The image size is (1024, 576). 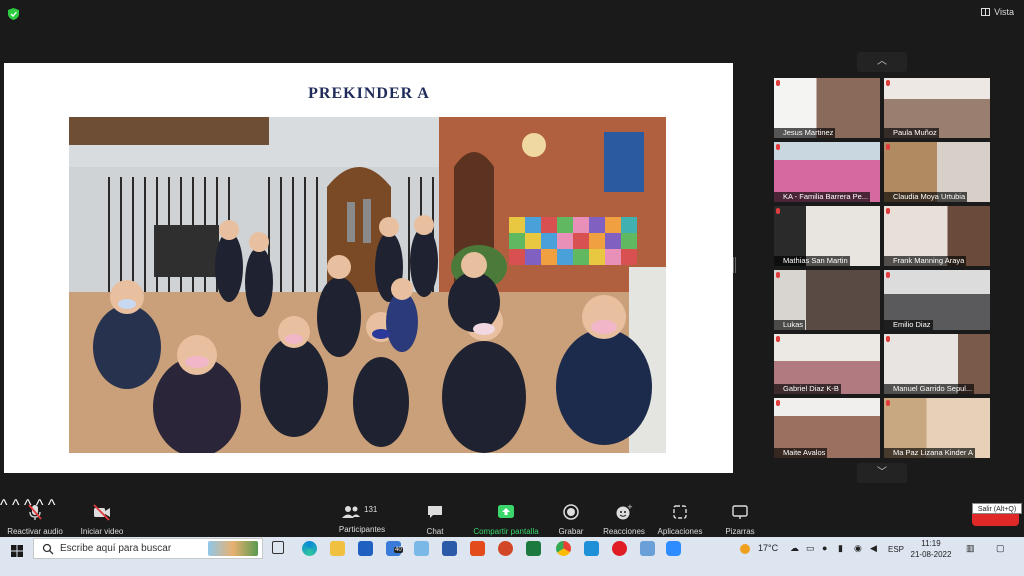 What do you see at coordinates (827, 300) in the screenshot?
I see `participant-tile: Lukas` at bounding box center [827, 300].